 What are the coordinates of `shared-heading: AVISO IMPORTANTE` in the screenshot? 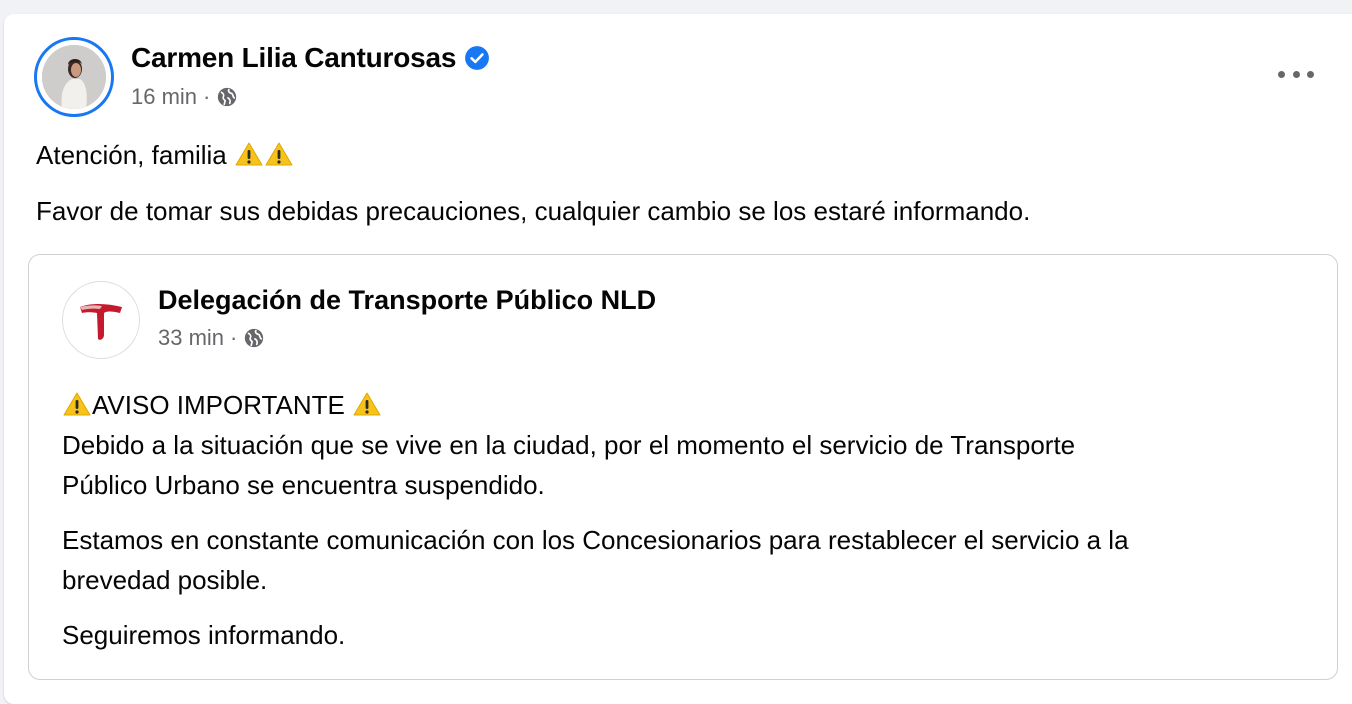 It's located at (218, 405).